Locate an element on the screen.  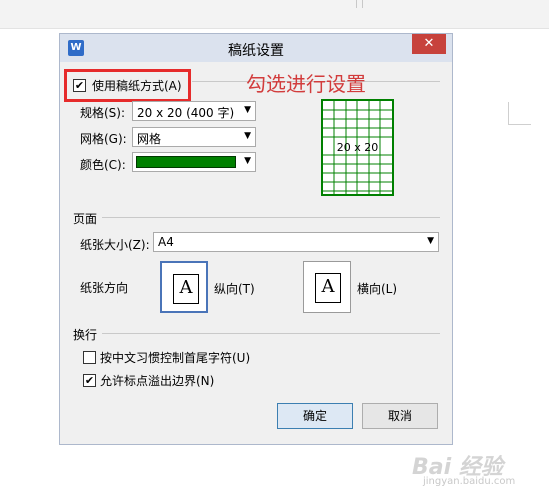
ok-button: 确定 is located at coordinates (315, 416).